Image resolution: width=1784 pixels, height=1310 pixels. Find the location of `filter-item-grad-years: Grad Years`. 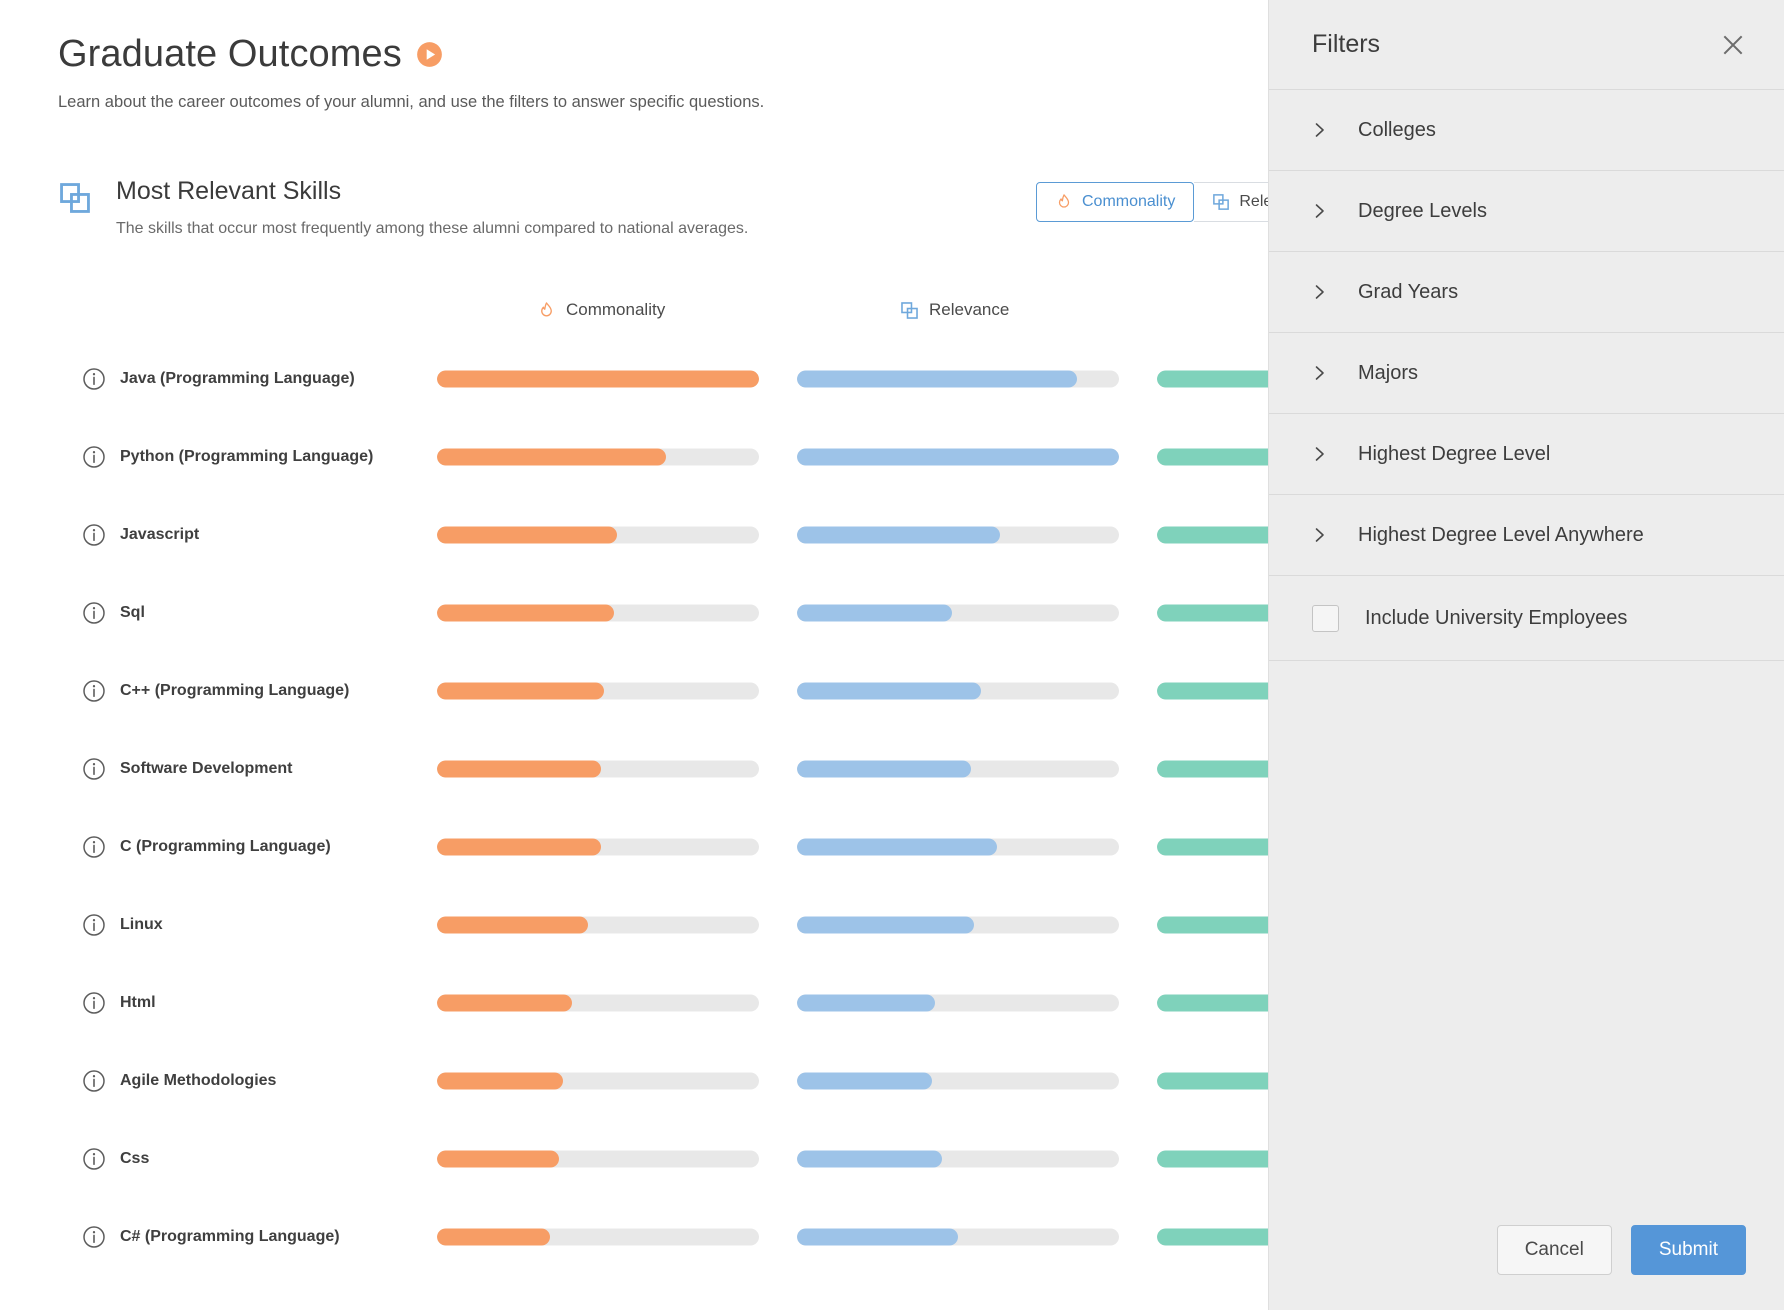

filter-item-grad-years: Grad Years is located at coordinates (1526, 292).